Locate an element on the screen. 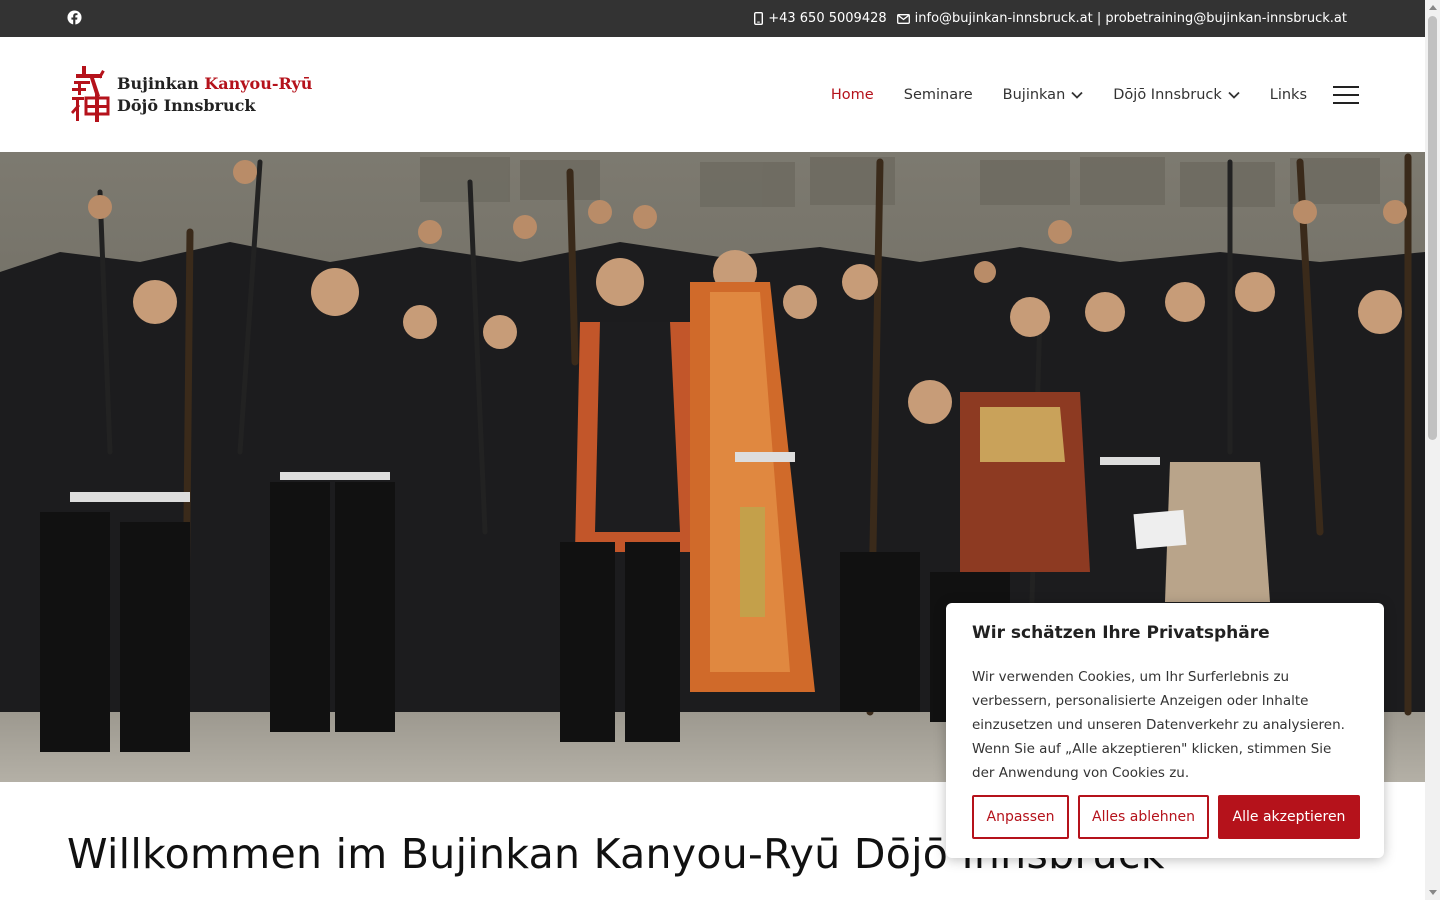  scroll-down-arrow-icon is located at coordinates (1433, 892).